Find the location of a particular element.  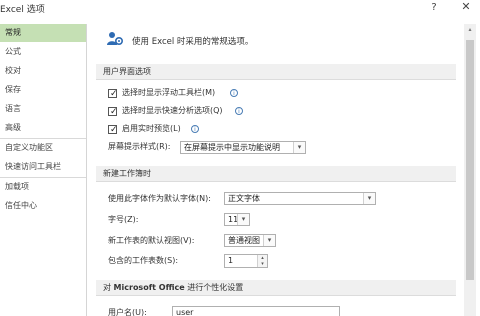

scrollbar-thumb is located at coordinates (470, 160).